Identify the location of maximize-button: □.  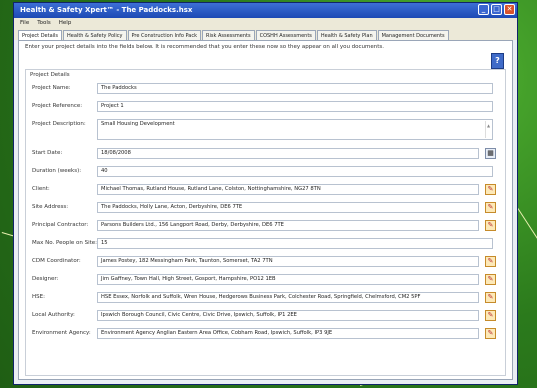
(496, 9).